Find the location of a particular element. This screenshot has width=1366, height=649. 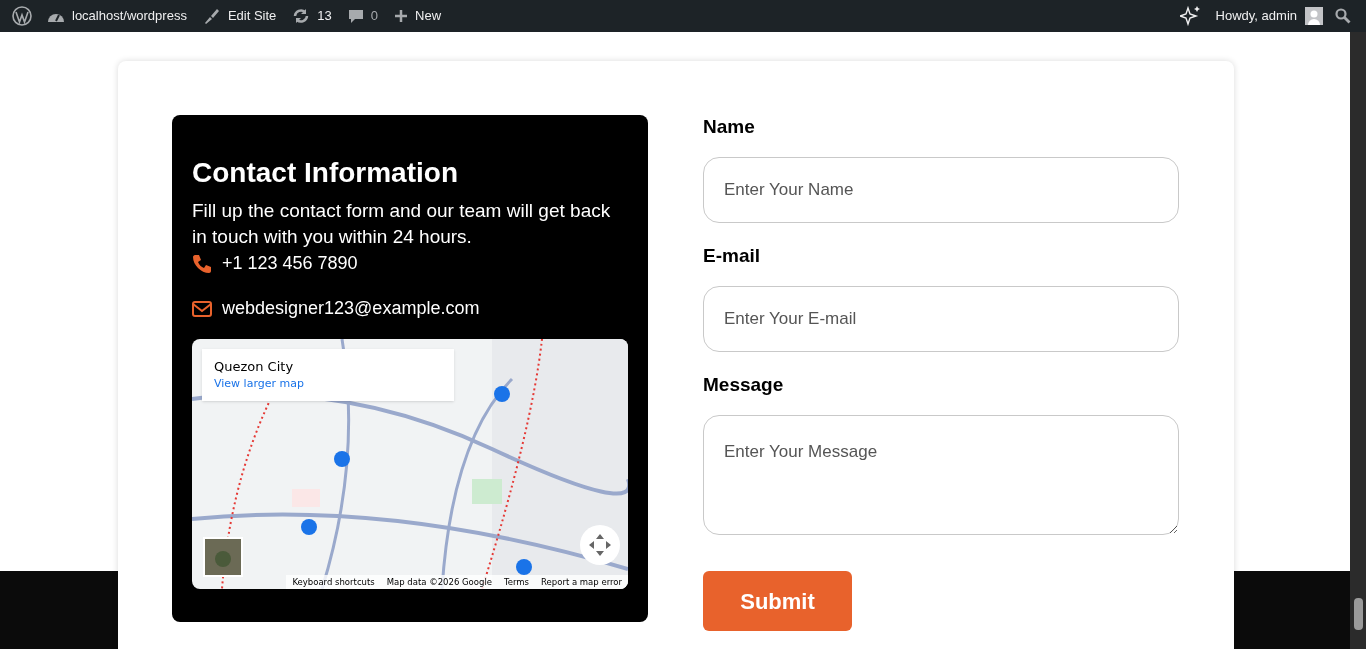

wordpress-logo-icon is located at coordinates (22, 16).